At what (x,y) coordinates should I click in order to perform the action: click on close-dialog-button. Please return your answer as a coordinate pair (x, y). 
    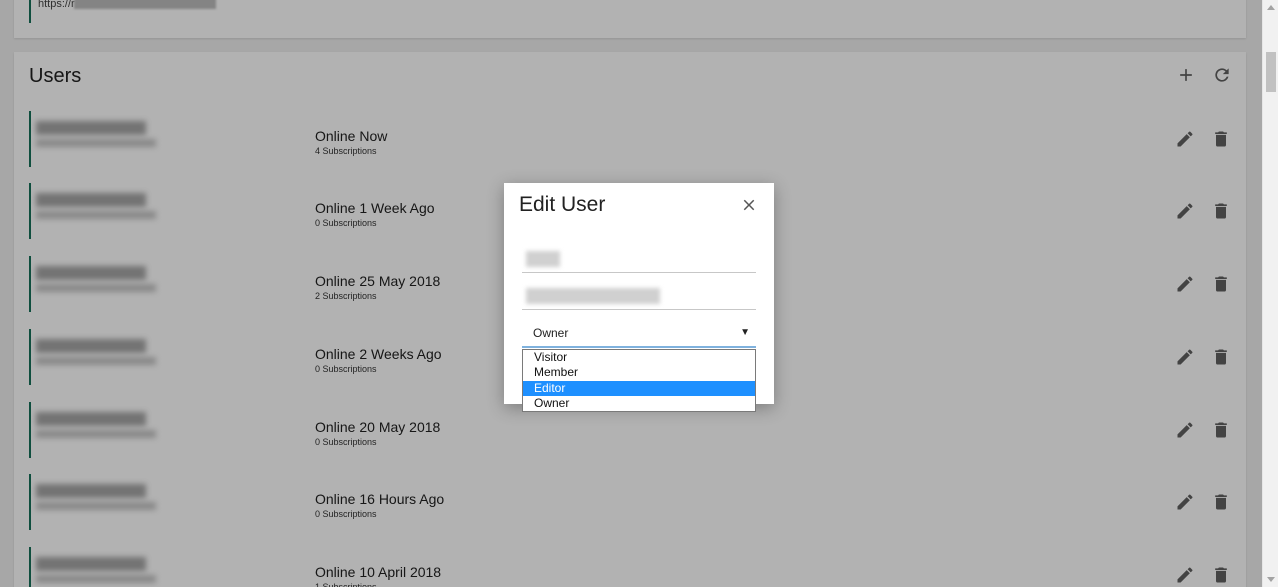
    Looking at the image, I should click on (749, 205).